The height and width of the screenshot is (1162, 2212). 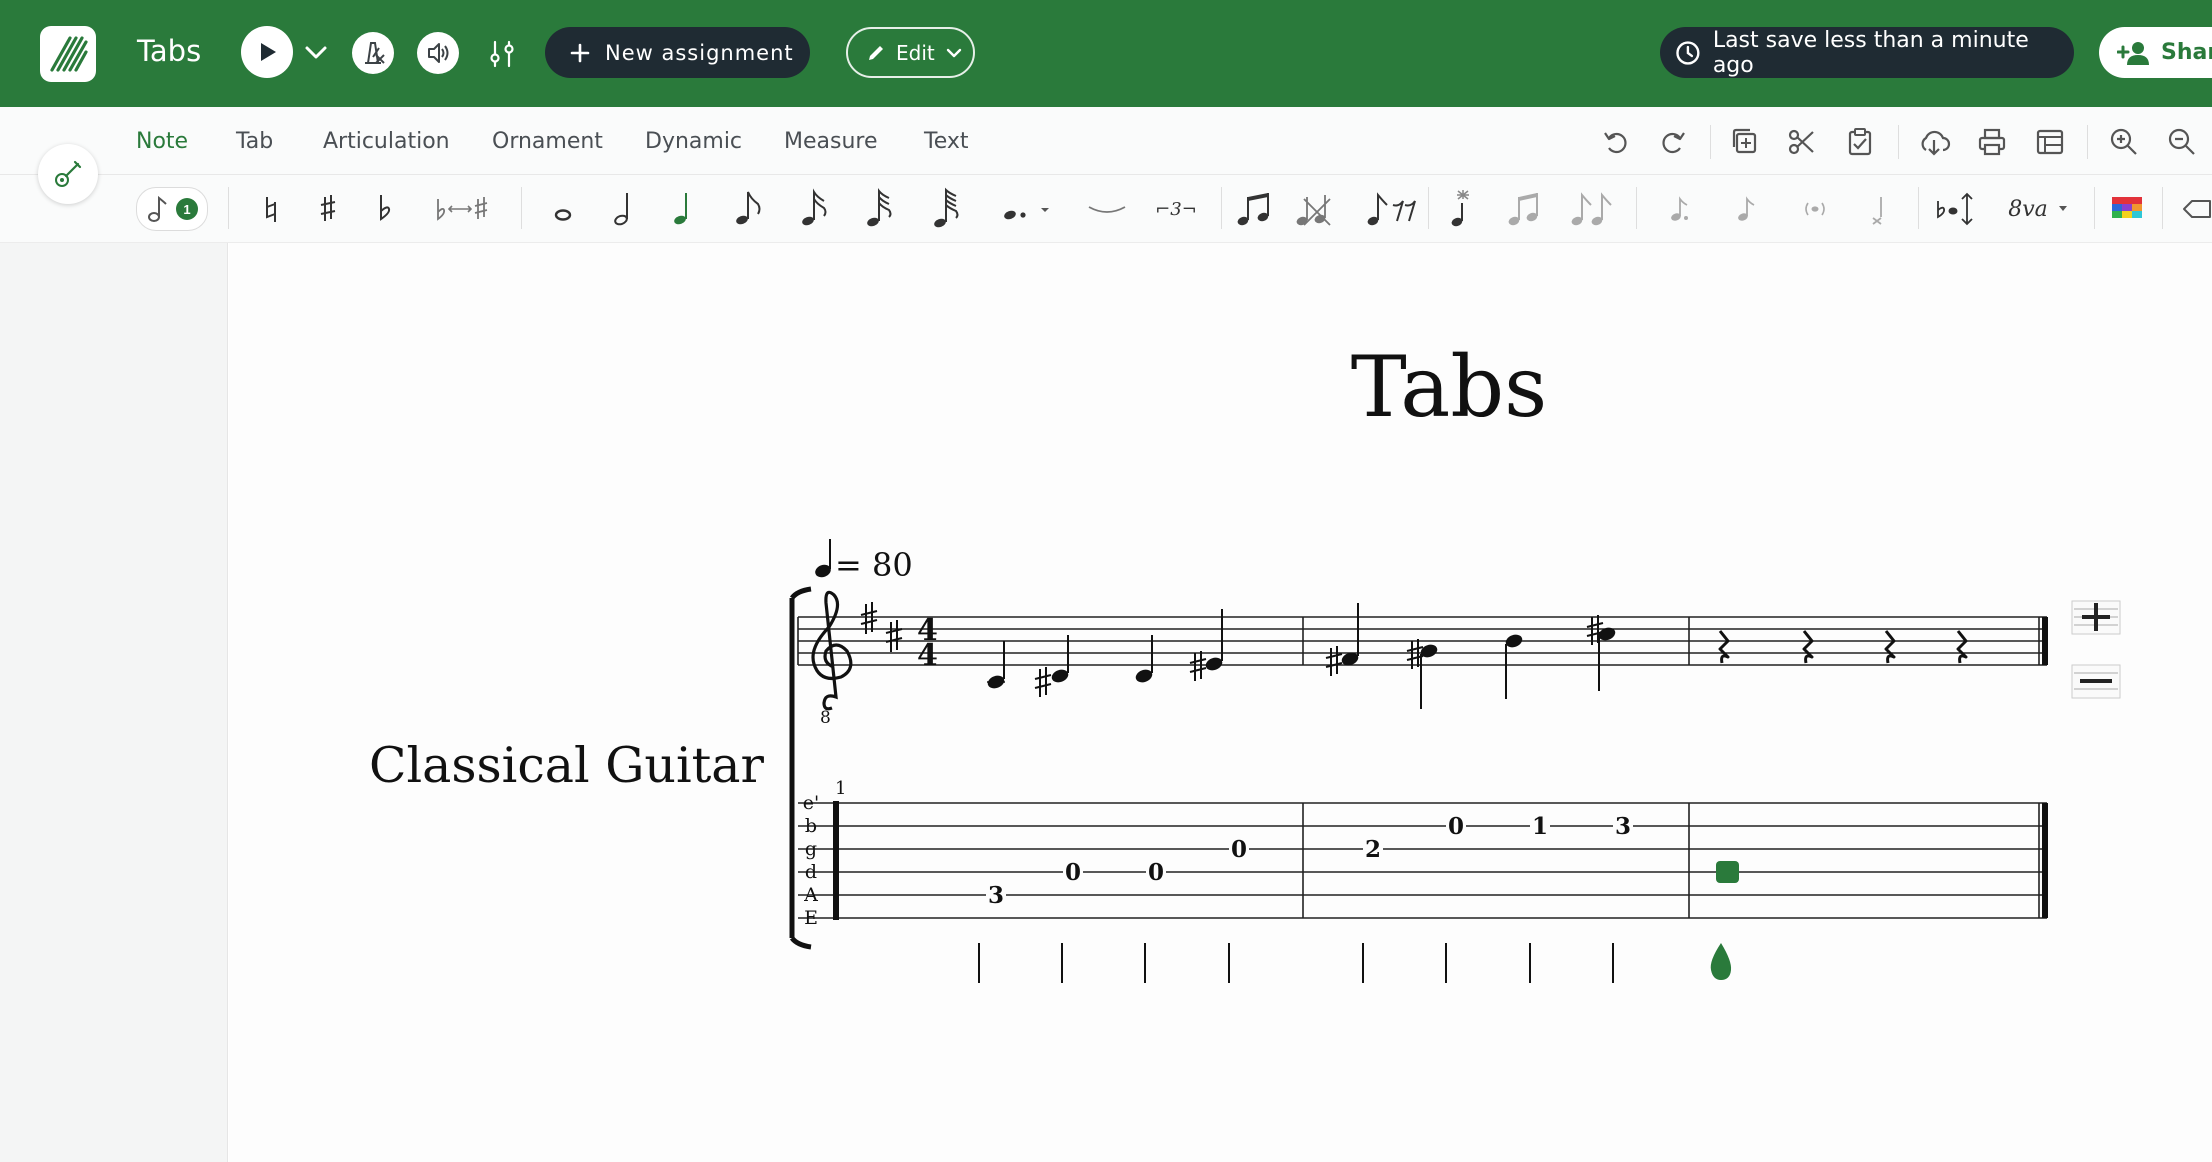 I want to click on tab-staff, so click(x=1422, y=860).